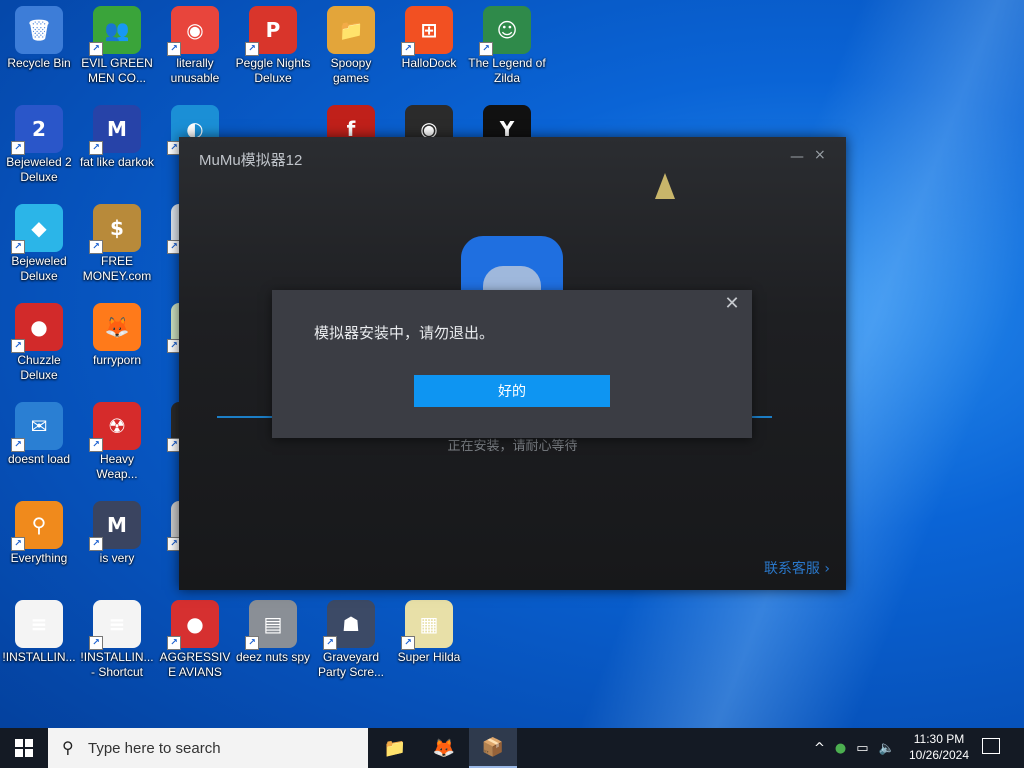  I want to click on taskbar-app-file-explorer: 📁, so click(395, 748).